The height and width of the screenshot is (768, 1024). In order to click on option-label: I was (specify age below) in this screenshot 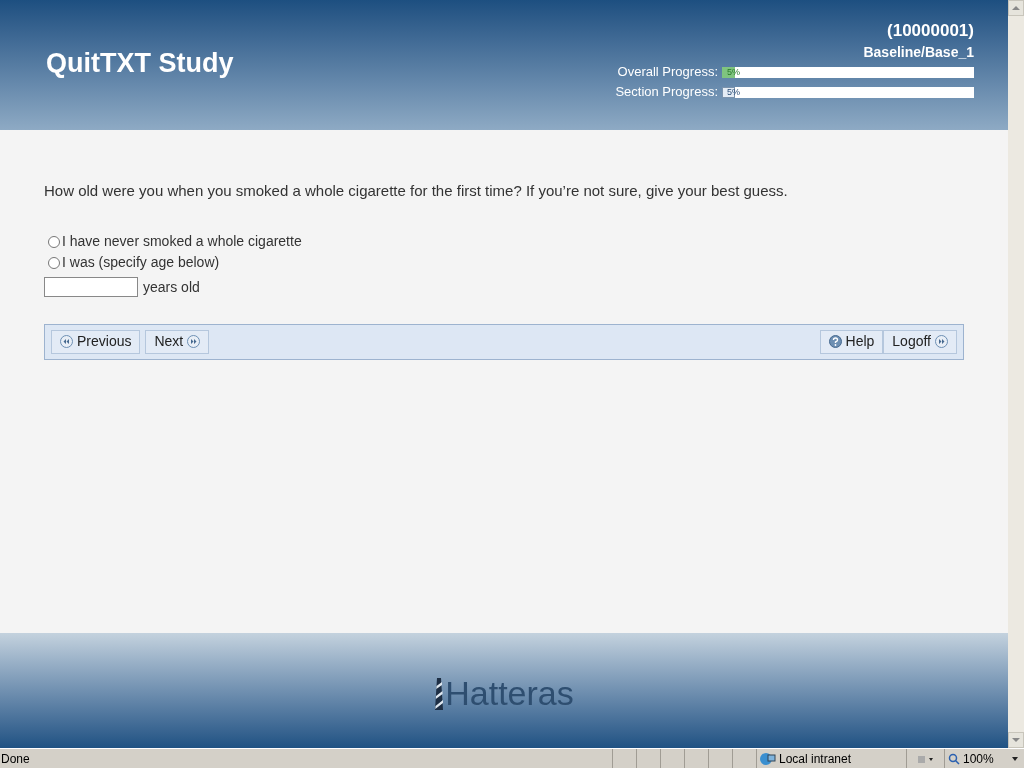, I will do `click(141, 262)`.